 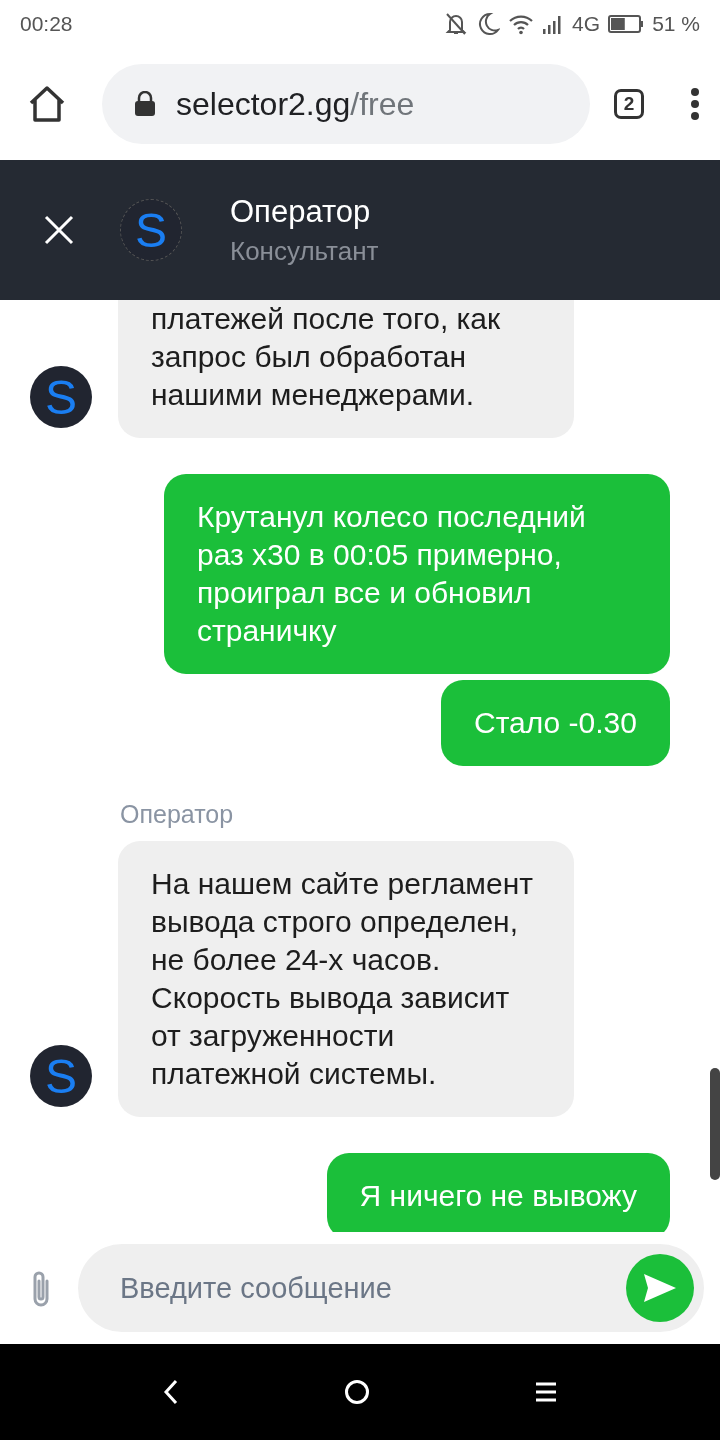 What do you see at coordinates (59, 230) in the screenshot?
I see `close-icon` at bounding box center [59, 230].